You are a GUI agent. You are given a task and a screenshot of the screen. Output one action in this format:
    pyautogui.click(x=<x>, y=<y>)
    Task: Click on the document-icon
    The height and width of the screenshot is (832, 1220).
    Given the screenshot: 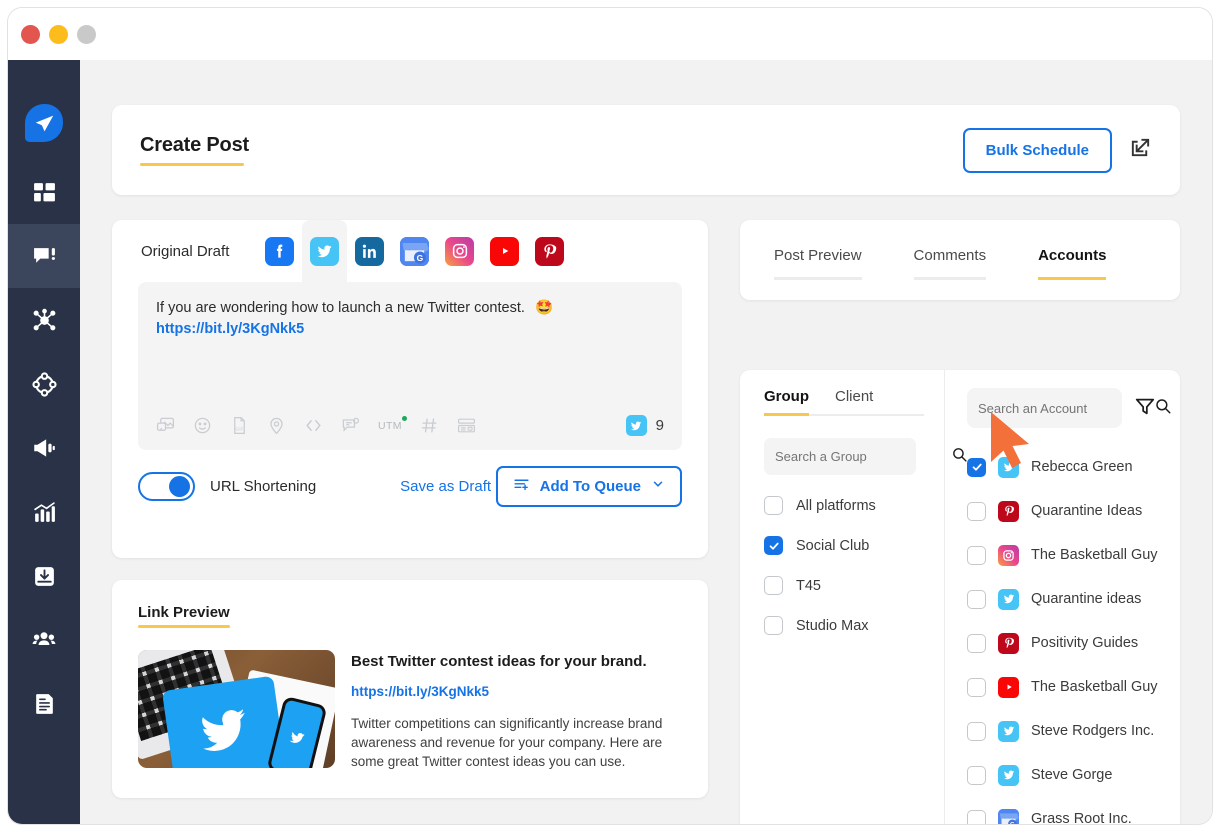 What is the action you would take?
    pyautogui.click(x=44, y=704)
    